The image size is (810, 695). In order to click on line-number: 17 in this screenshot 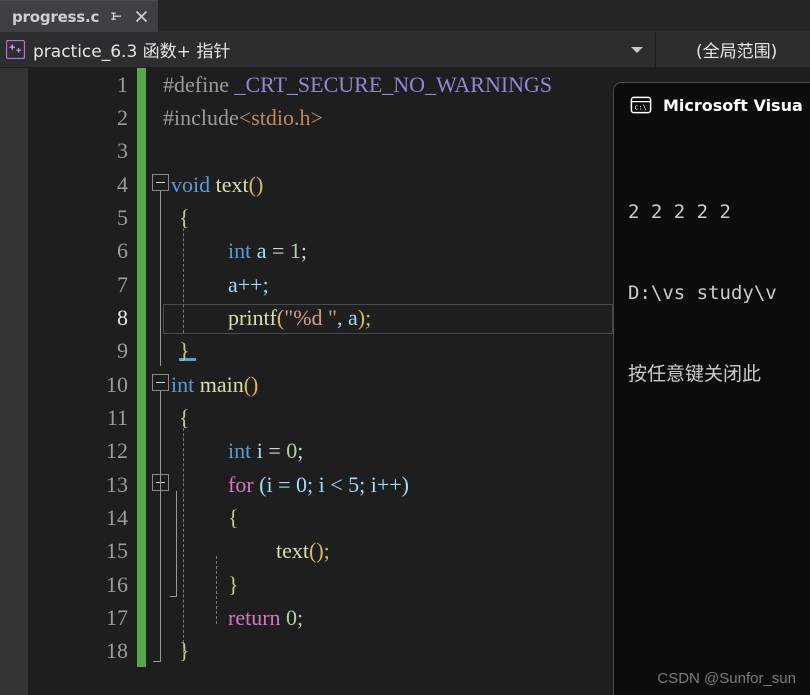, I will do `click(117, 617)`.